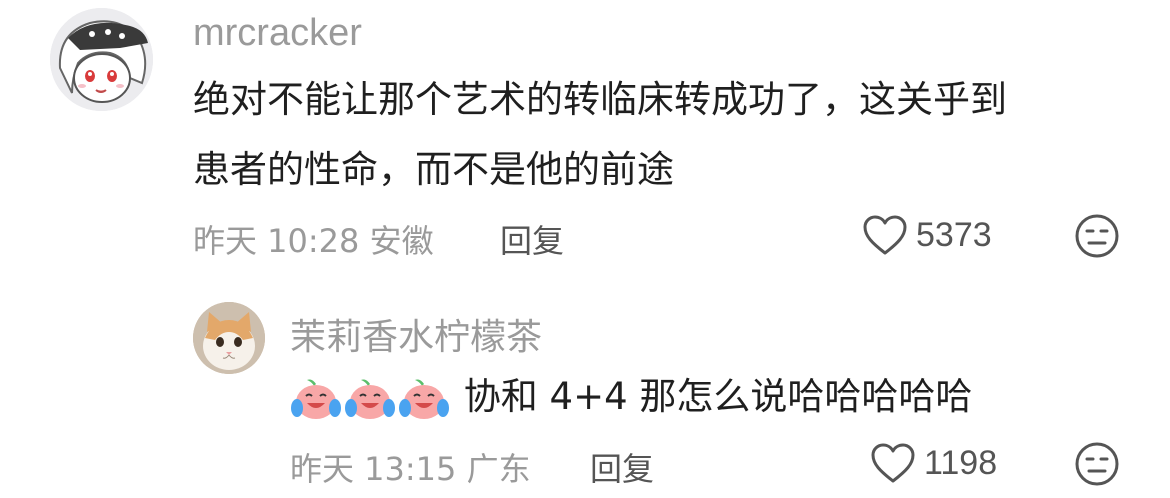 The width and height of the screenshot is (1170, 498). Describe the element at coordinates (954, 234) in the screenshot. I see `like-count: 5373` at that location.